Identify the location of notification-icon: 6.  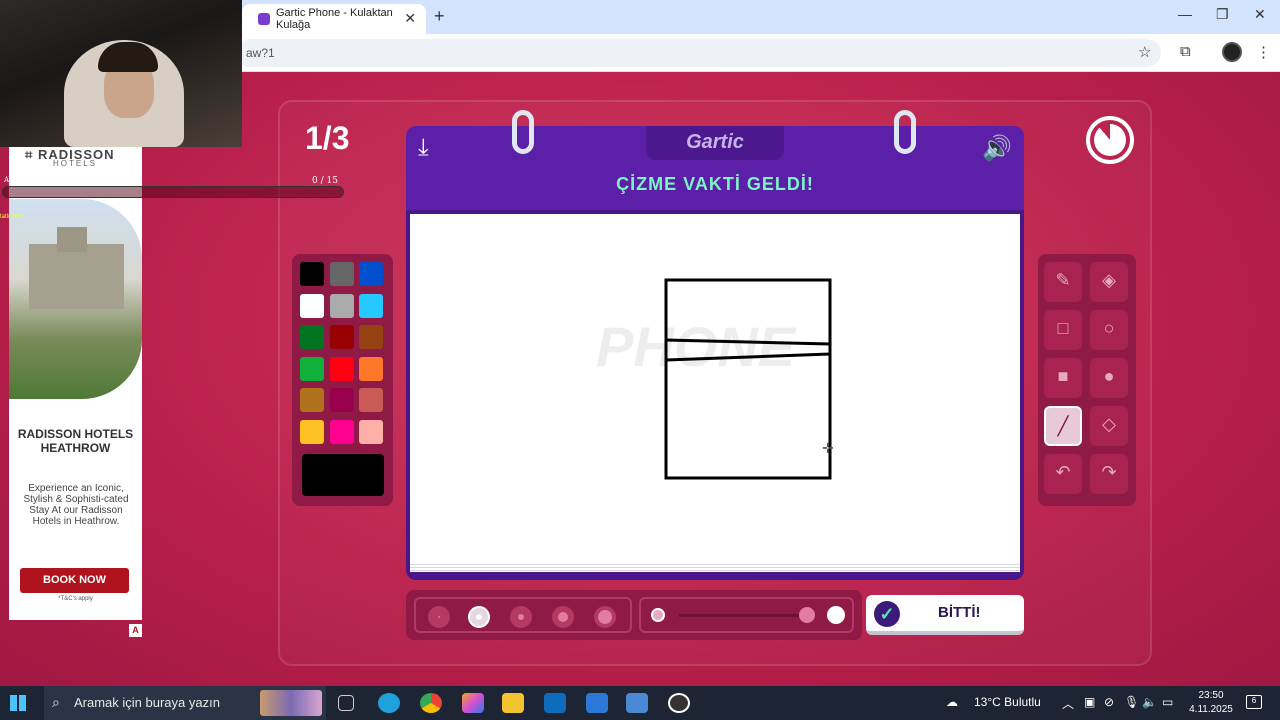
(1254, 702).